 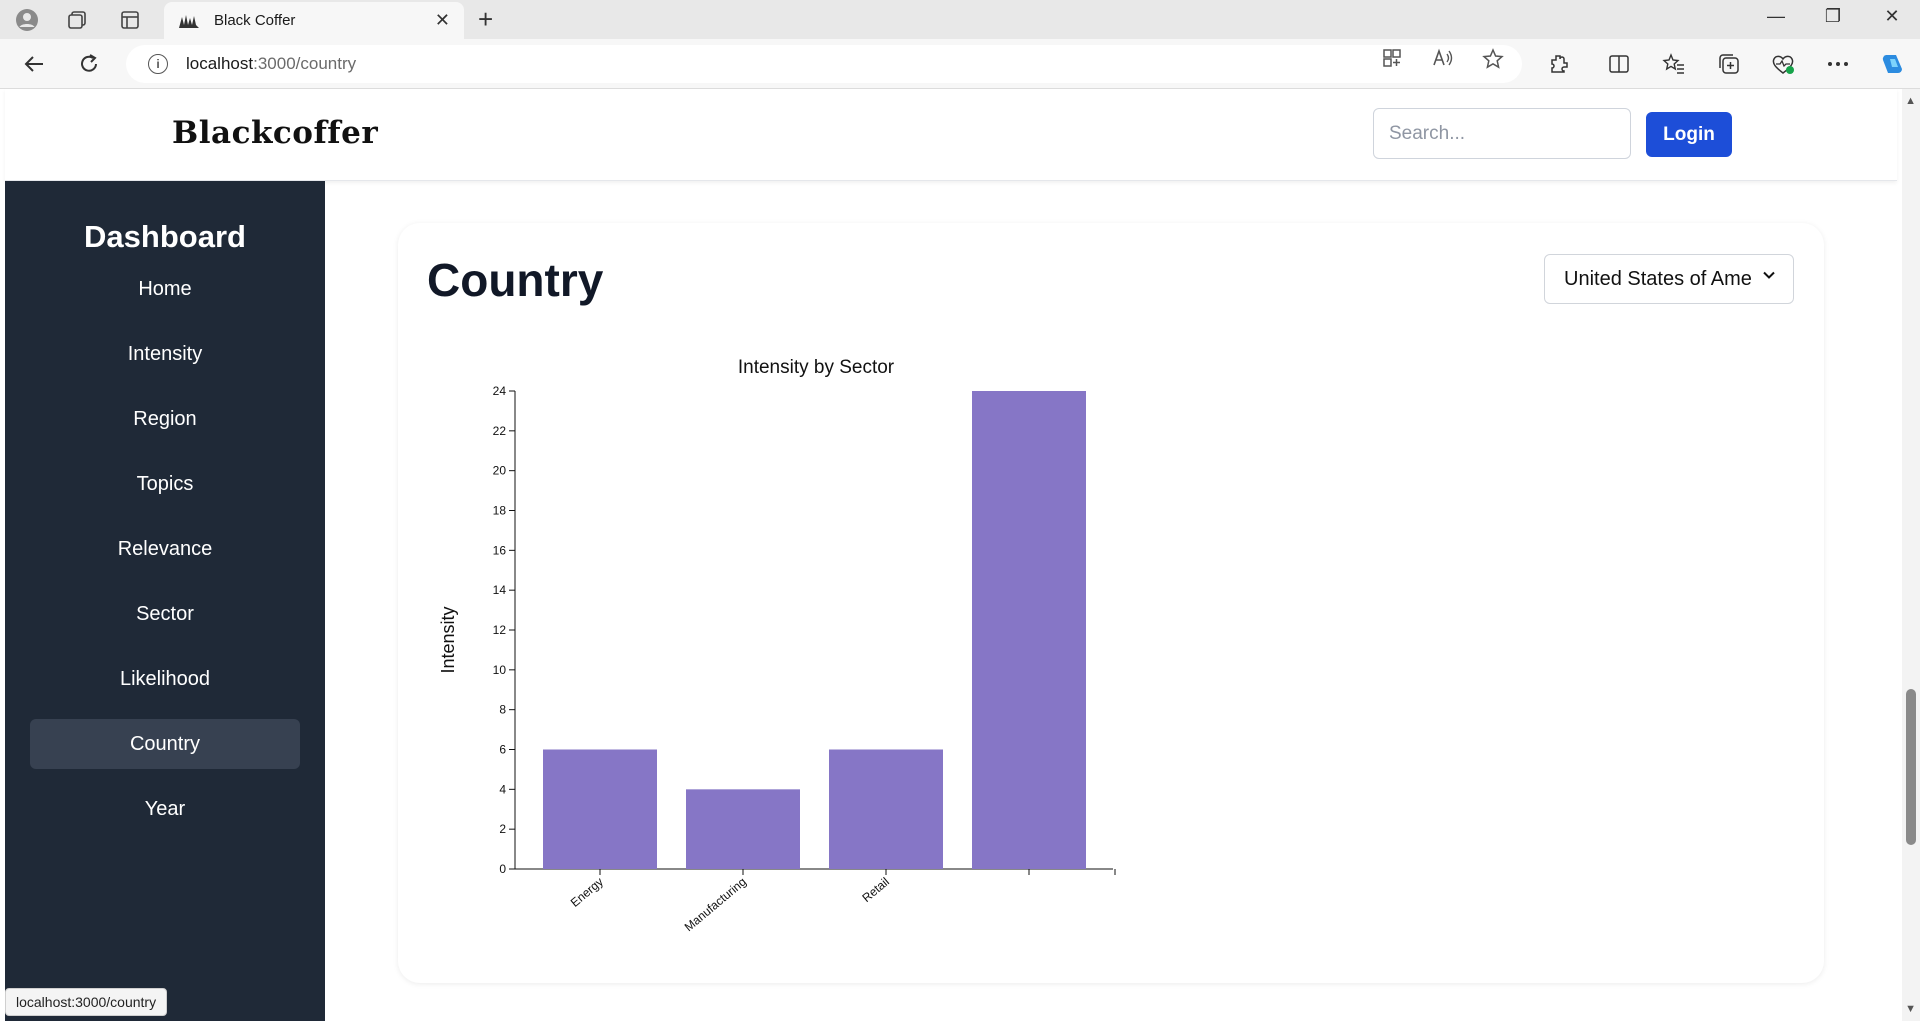 What do you see at coordinates (1392, 60) in the screenshot?
I see `app-available-icon` at bounding box center [1392, 60].